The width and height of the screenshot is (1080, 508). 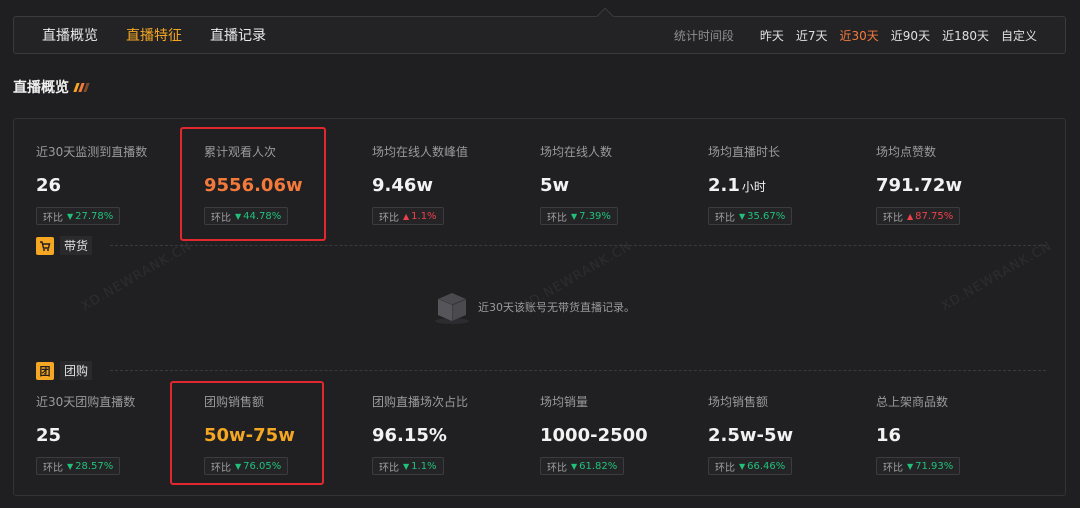 What do you see at coordinates (78, 466) in the screenshot?
I see `change-chip: 环比 ▼ 28.57%` at bounding box center [78, 466].